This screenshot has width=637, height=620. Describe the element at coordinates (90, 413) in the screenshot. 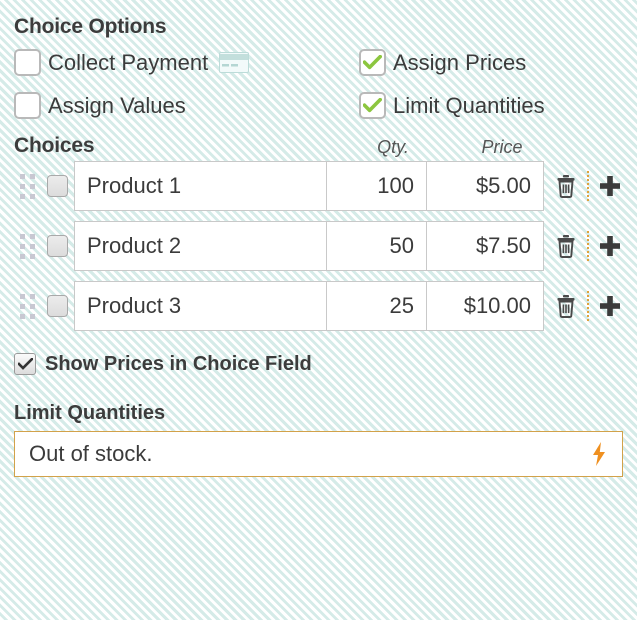

I see `limit-quantities-field-label: Limit Quantities` at that location.